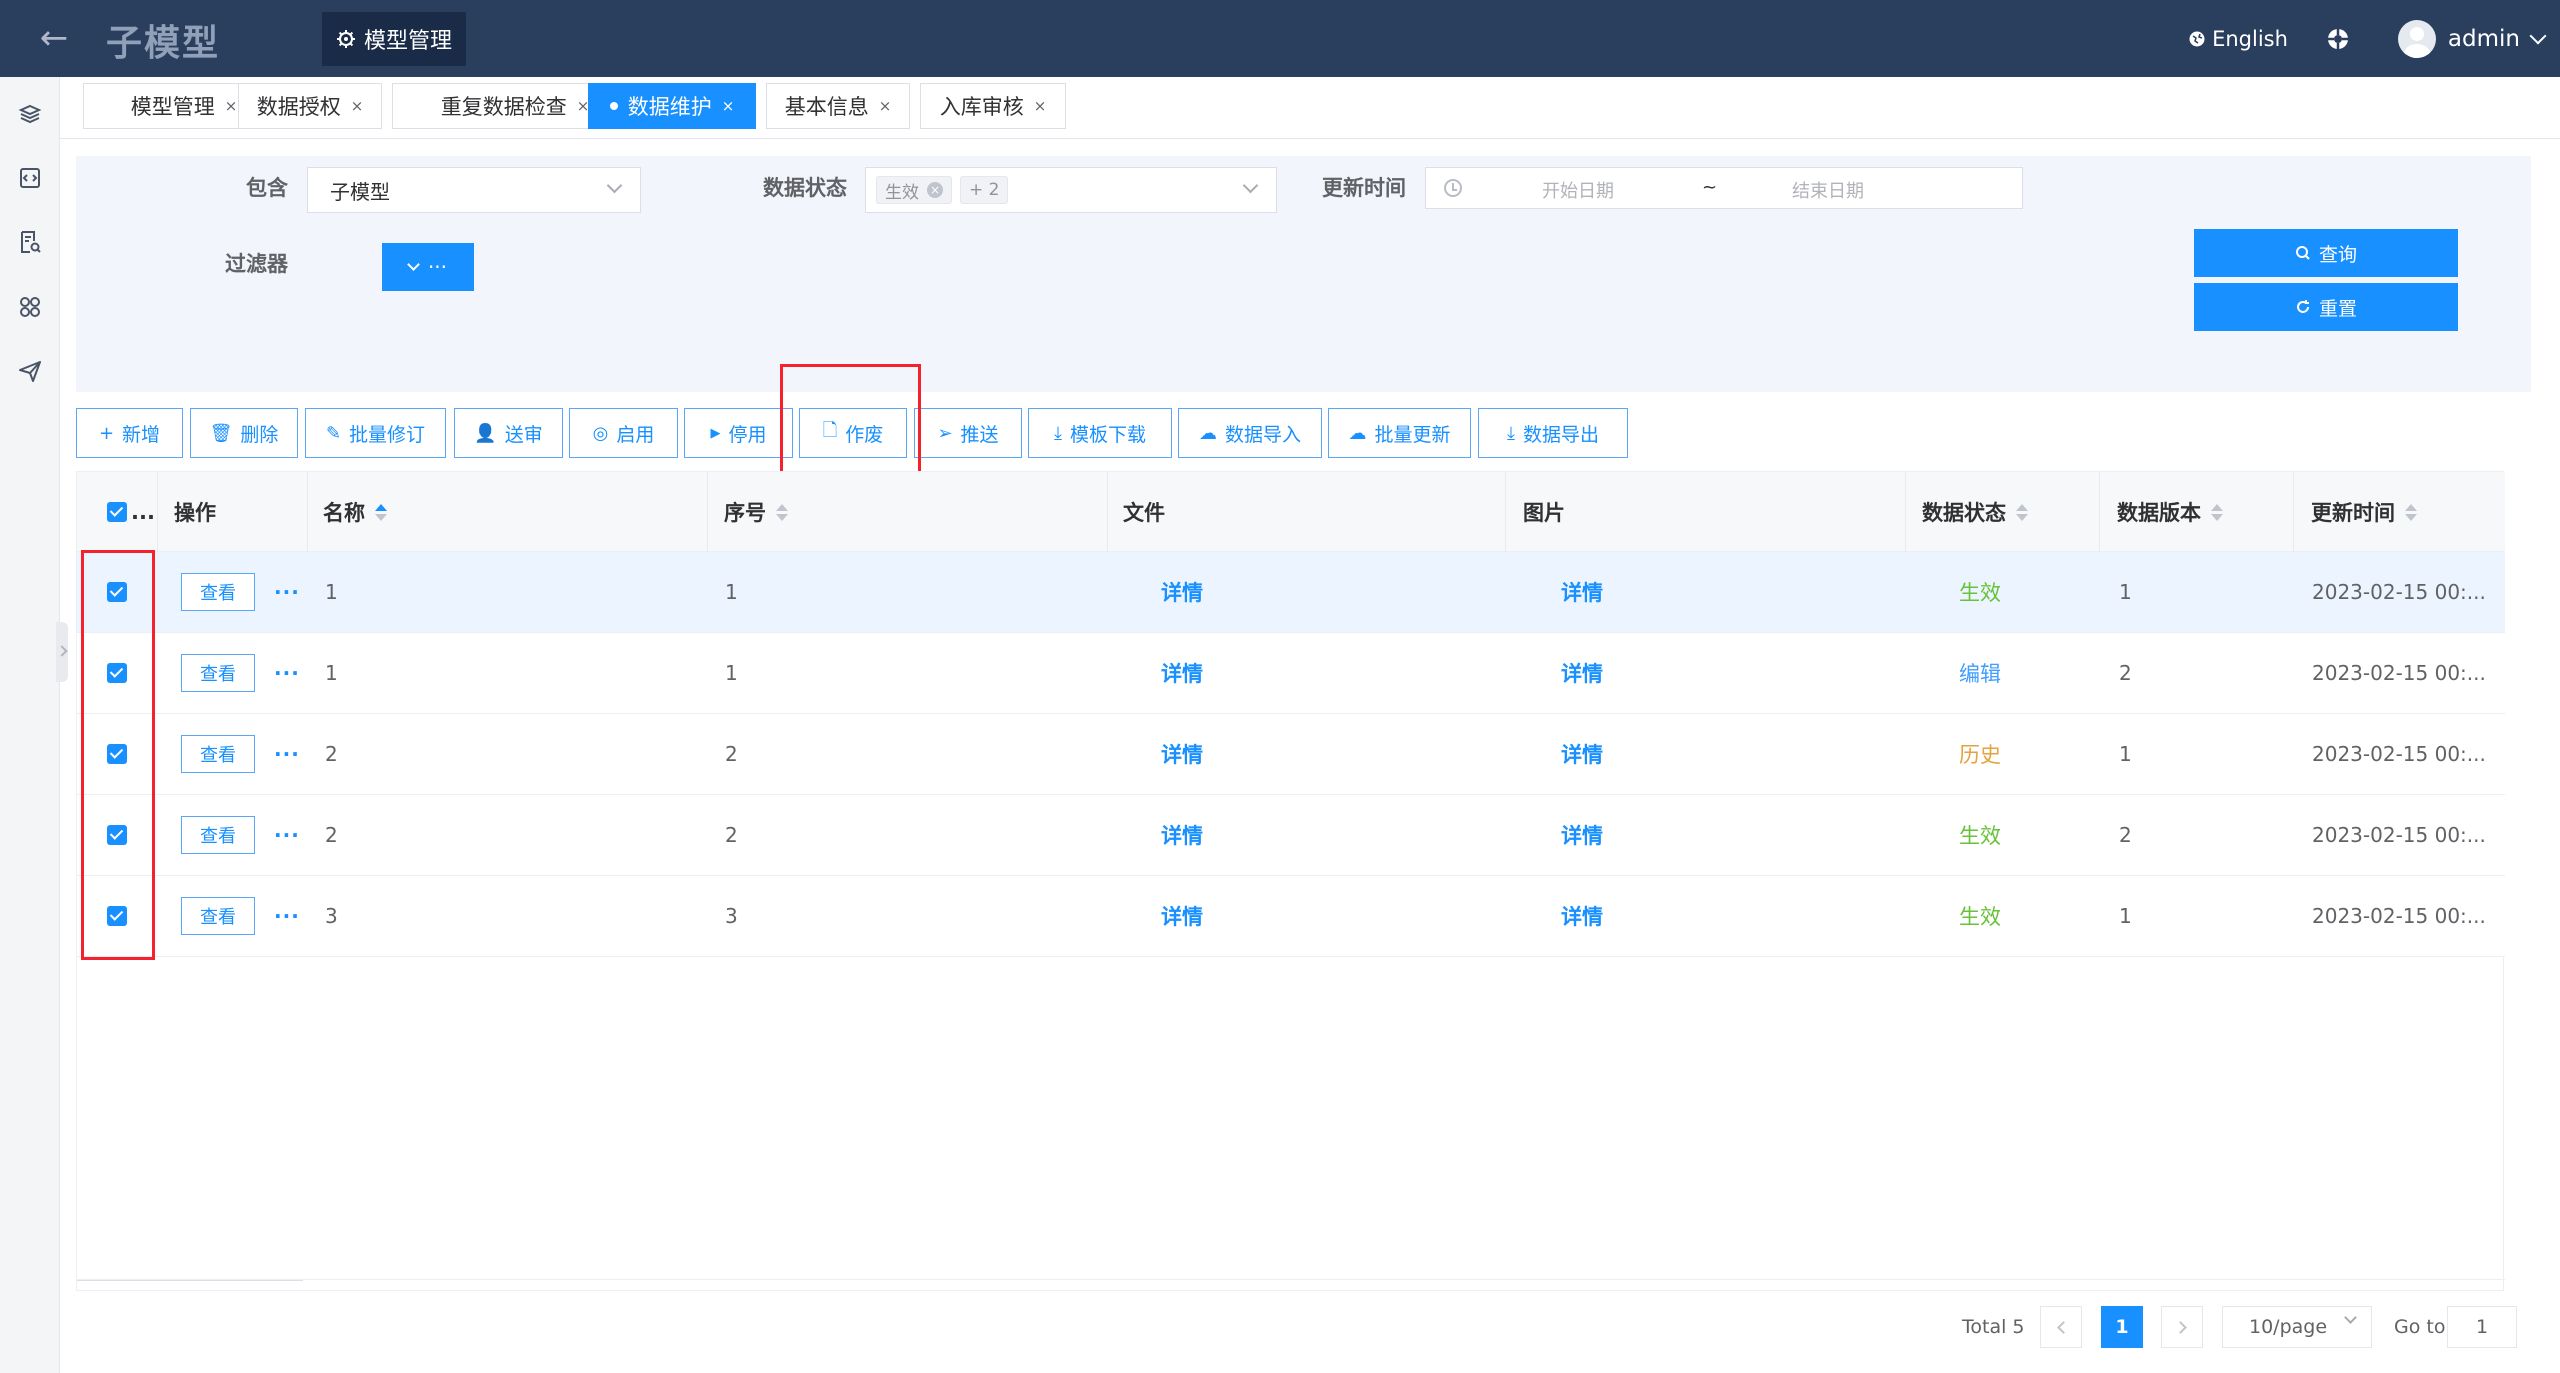 The width and height of the screenshot is (2560, 1373). What do you see at coordinates (30, 115) in the screenshot?
I see `layers-icon` at bounding box center [30, 115].